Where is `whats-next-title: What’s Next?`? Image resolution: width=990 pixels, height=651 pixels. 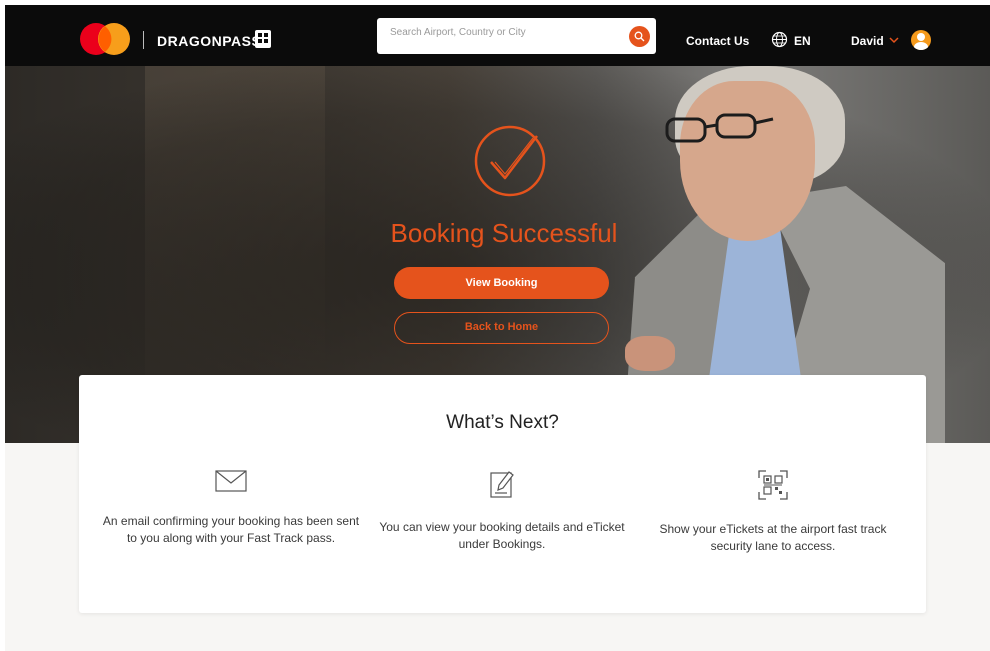 whats-next-title: What’s Next? is located at coordinates (502, 422).